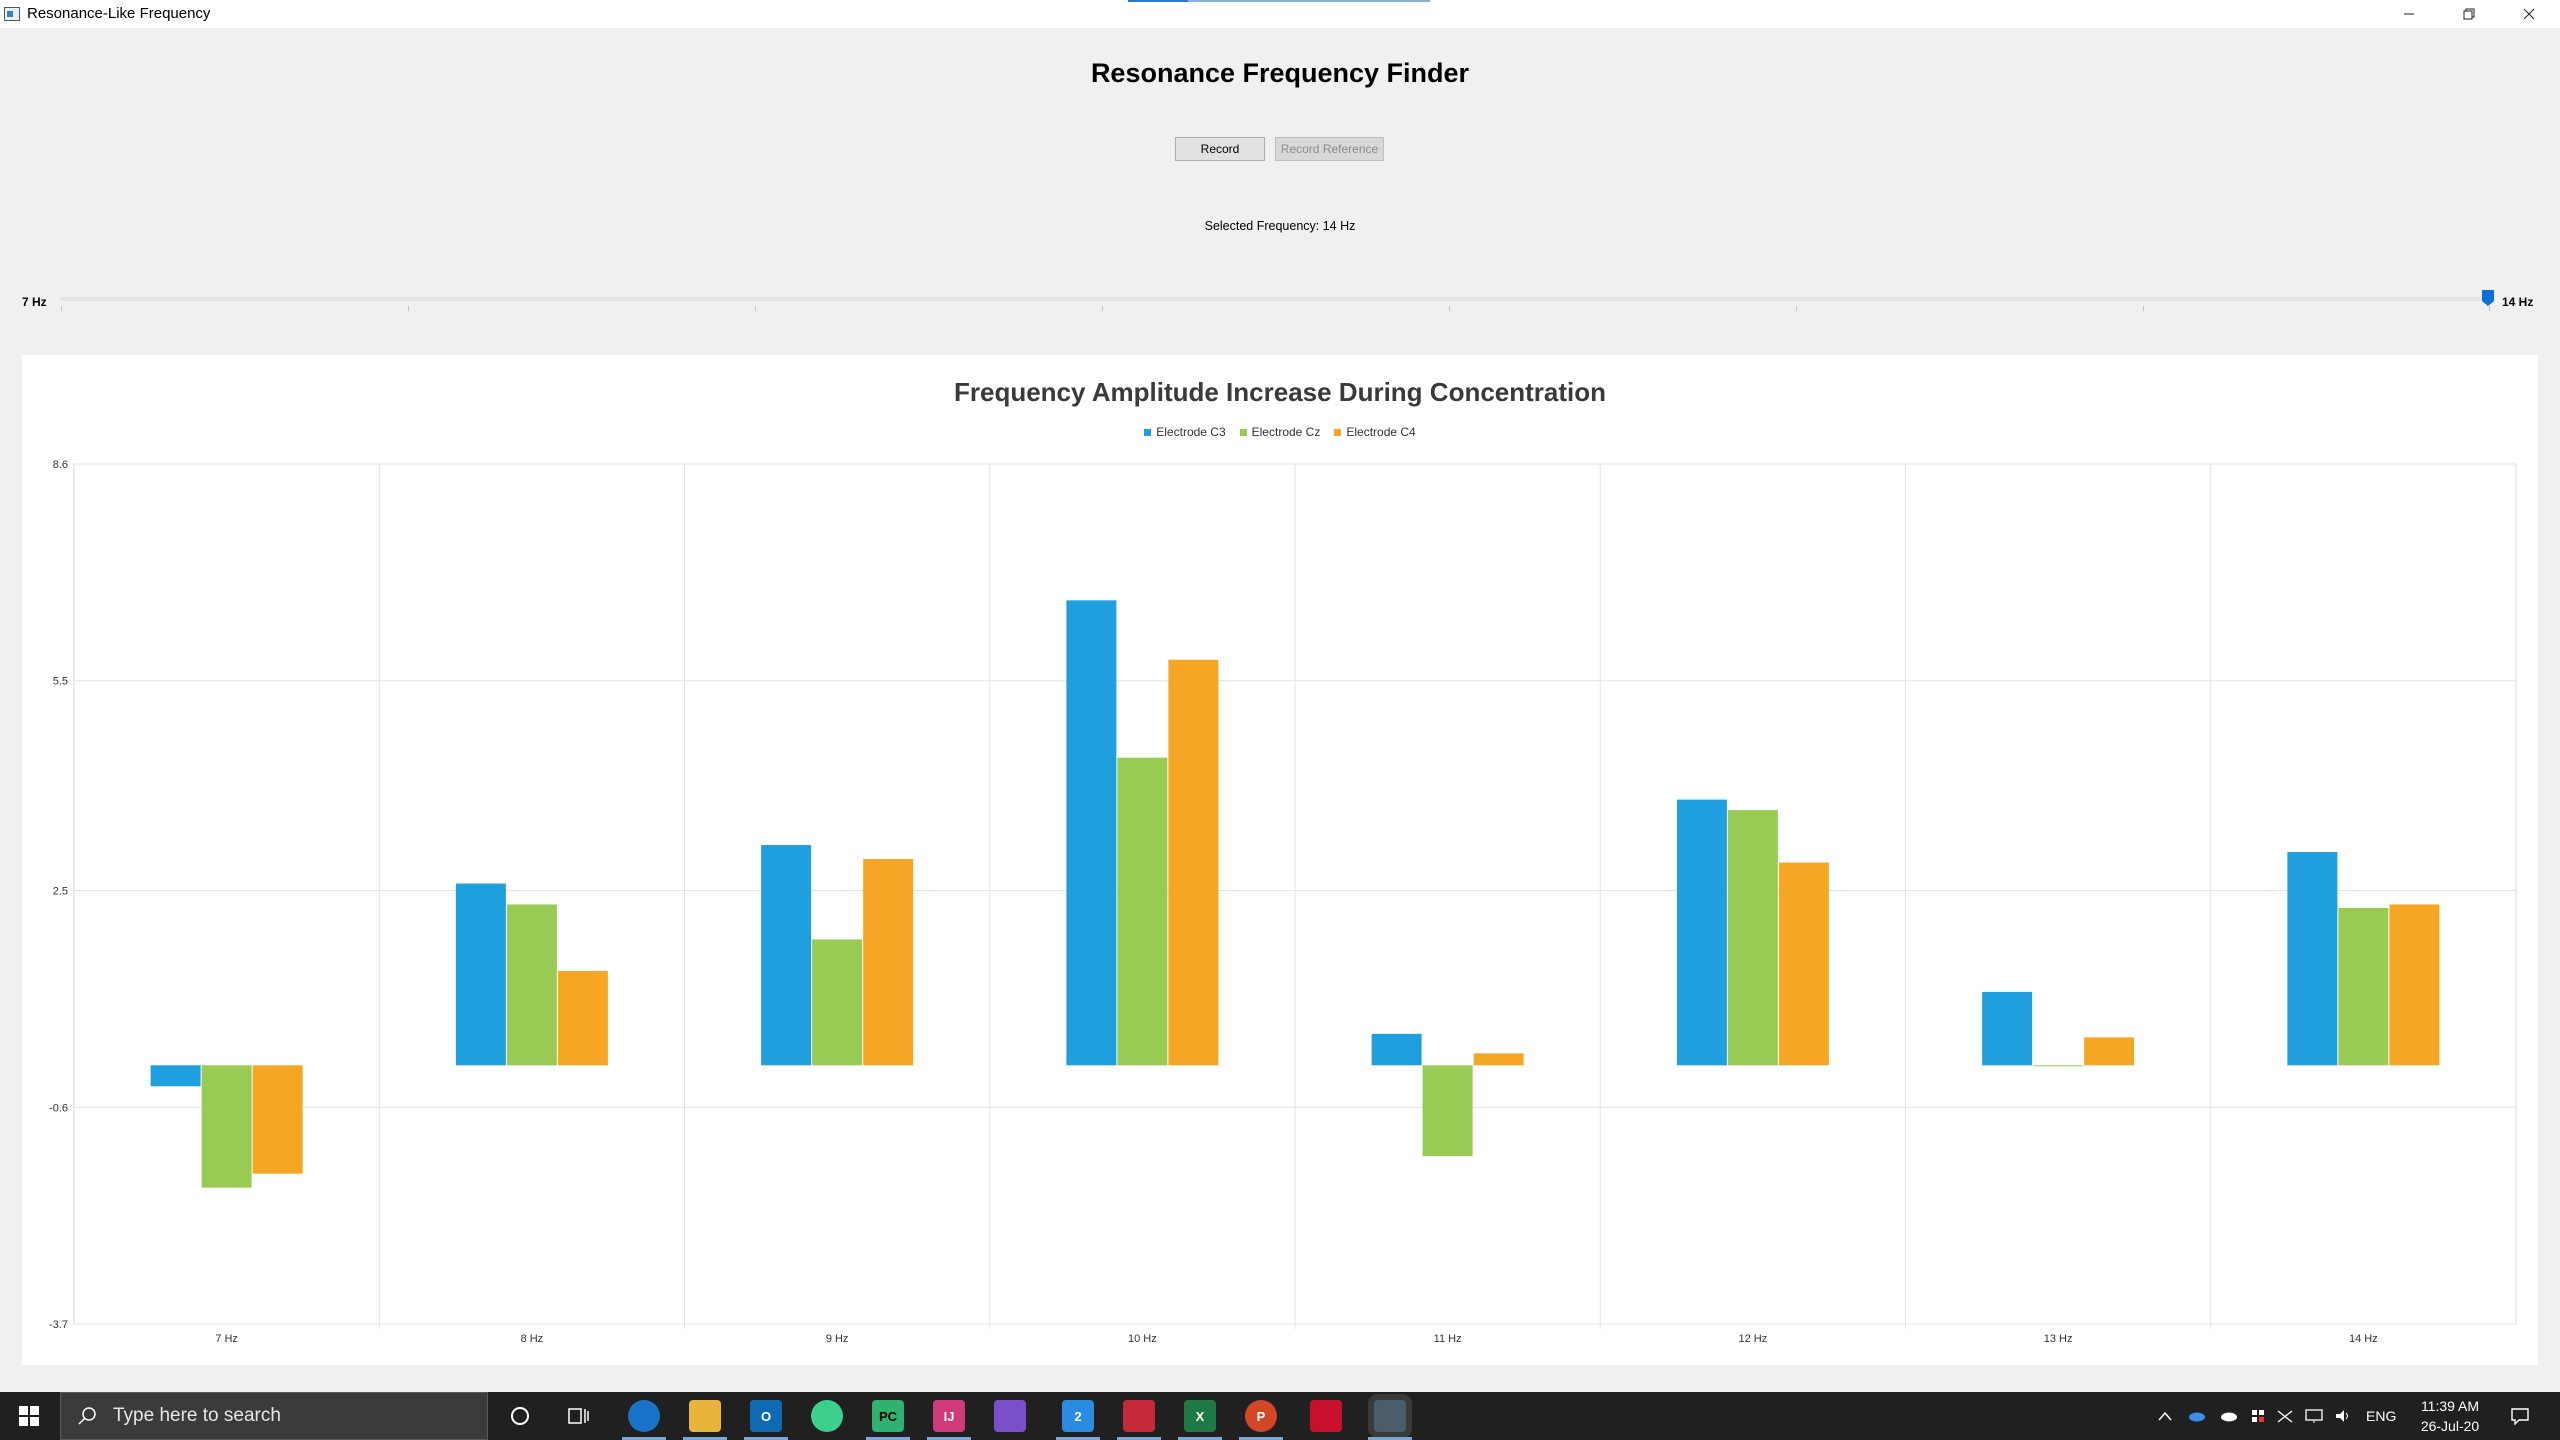  I want to click on y-tick-label: -0.6, so click(58, 1108).